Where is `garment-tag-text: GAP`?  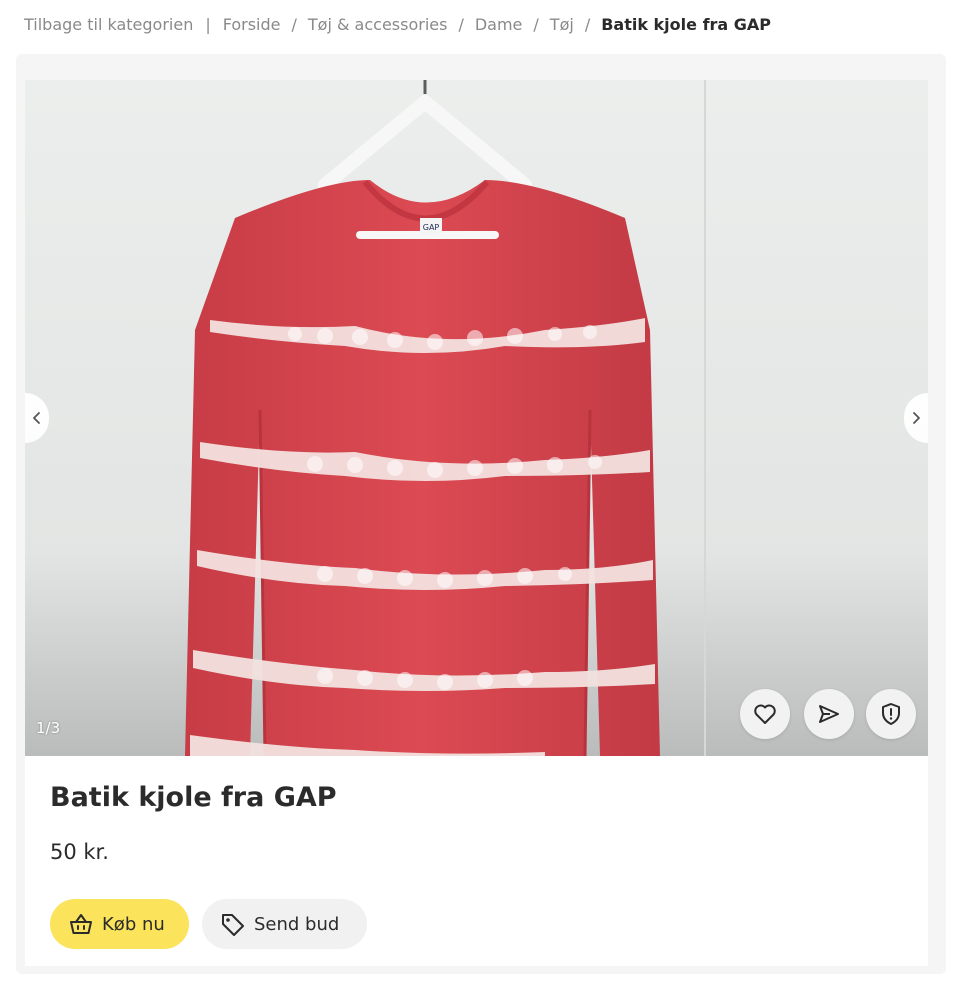 garment-tag-text: GAP is located at coordinates (431, 227).